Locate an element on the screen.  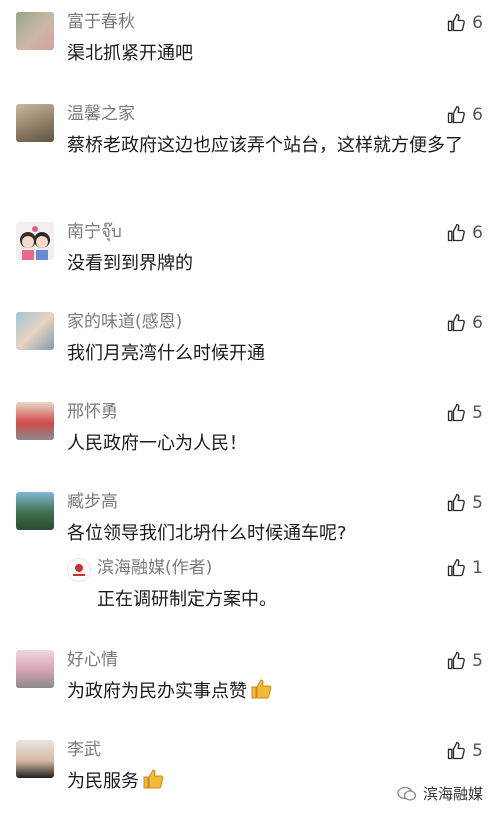
comment-username: 富于春秋 is located at coordinates (101, 22).